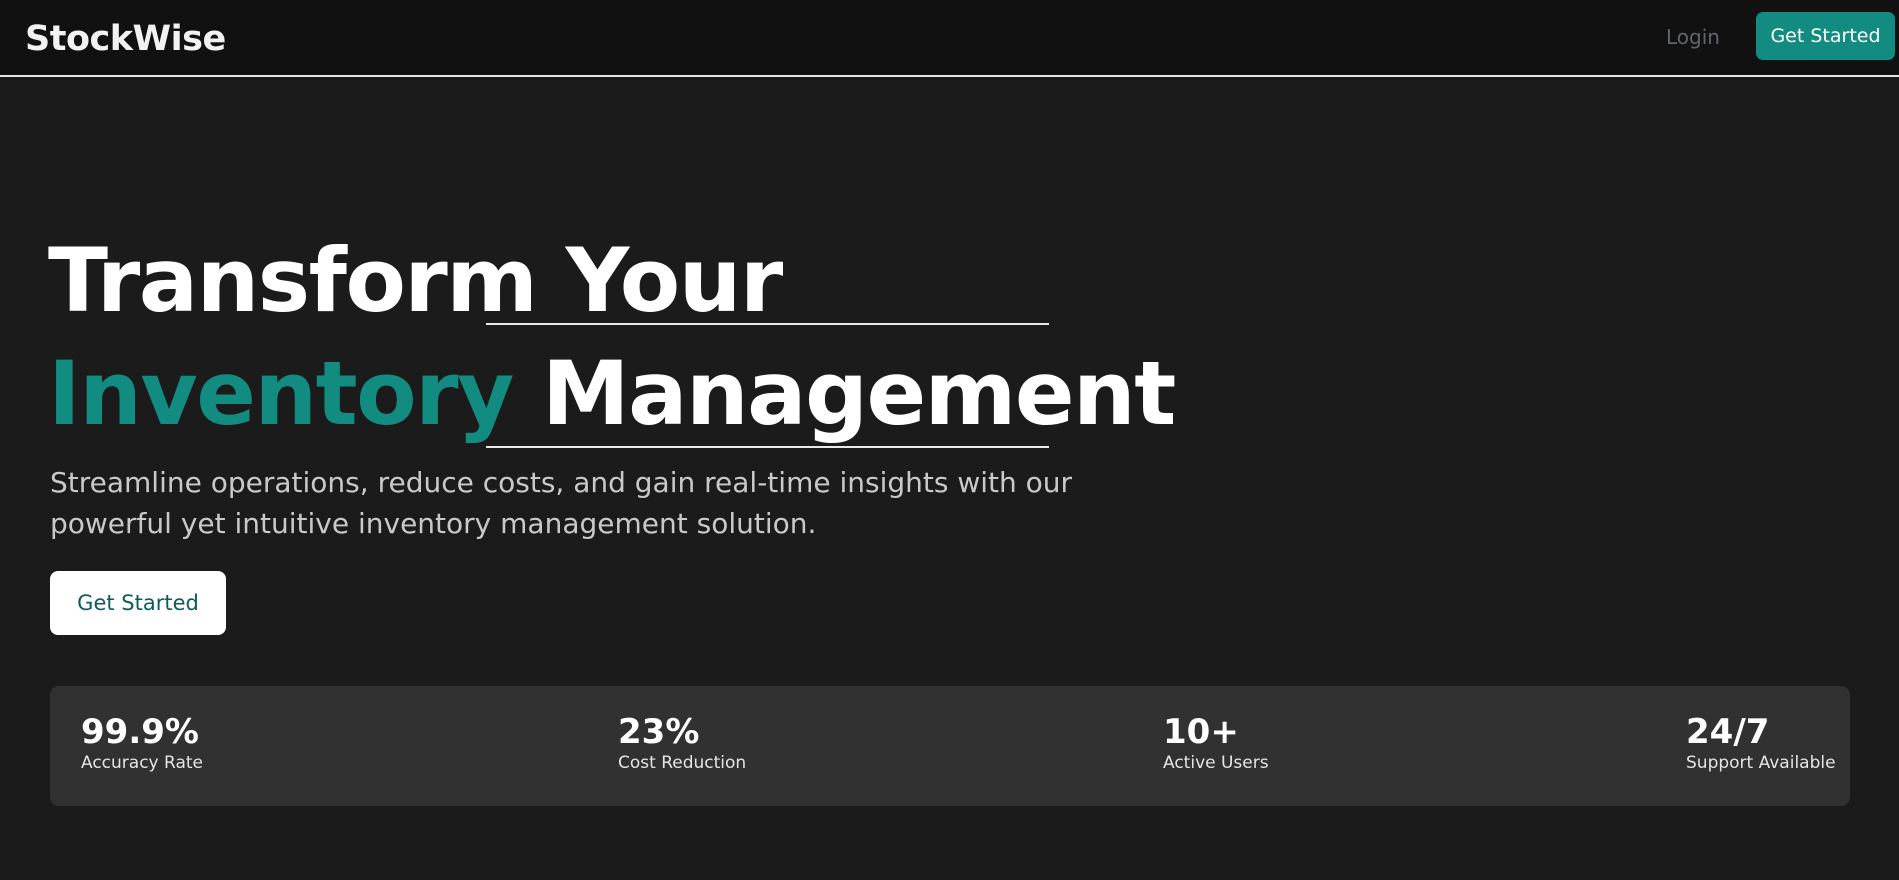 This screenshot has height=880, width=1899. I want to click on stat-label: Support Available, so click(1761, 763).